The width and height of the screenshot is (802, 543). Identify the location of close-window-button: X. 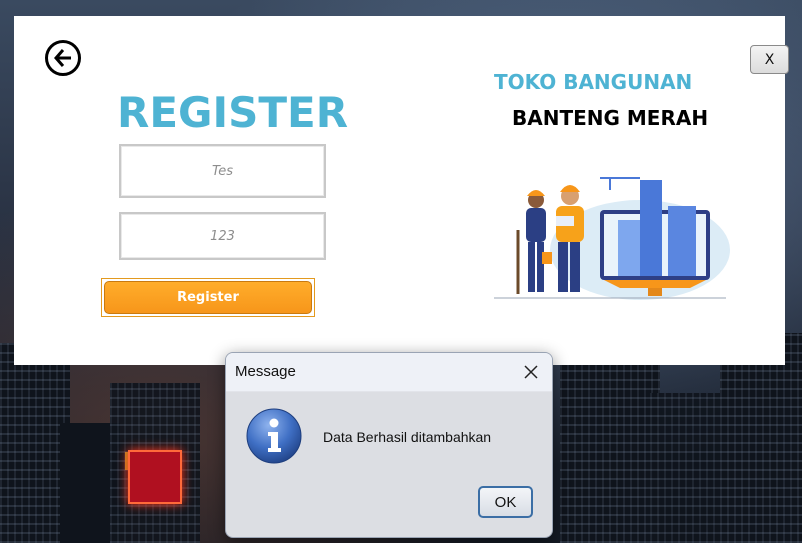
(769, 59).